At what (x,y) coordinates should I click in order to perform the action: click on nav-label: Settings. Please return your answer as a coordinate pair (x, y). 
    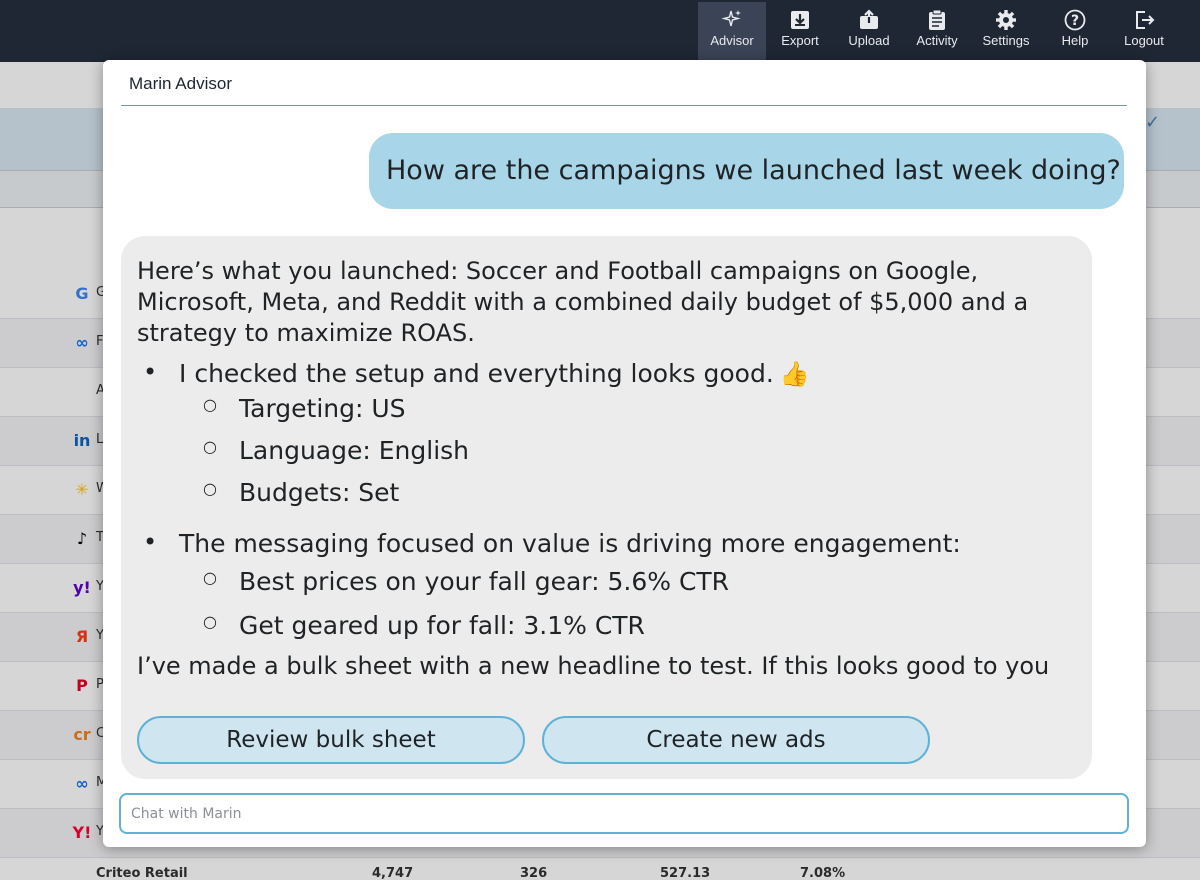
    Looking at the image, I should click on (1006, 40).